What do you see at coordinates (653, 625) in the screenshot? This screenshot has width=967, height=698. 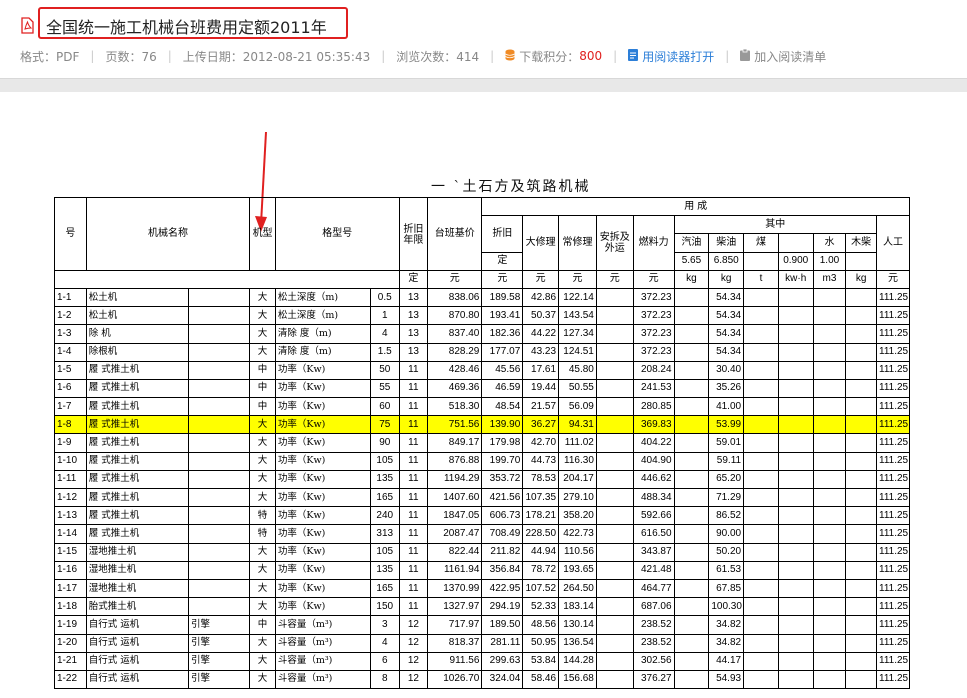 I see `cell-fuel-cost: 238.52` at bounding box center [653, 625].